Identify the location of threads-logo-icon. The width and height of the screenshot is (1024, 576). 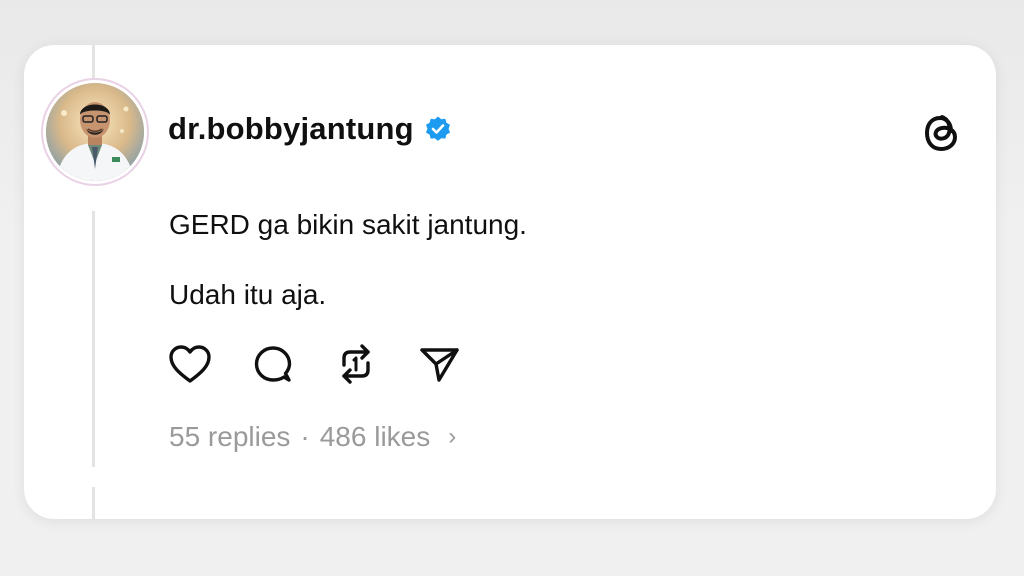
(942, 133).